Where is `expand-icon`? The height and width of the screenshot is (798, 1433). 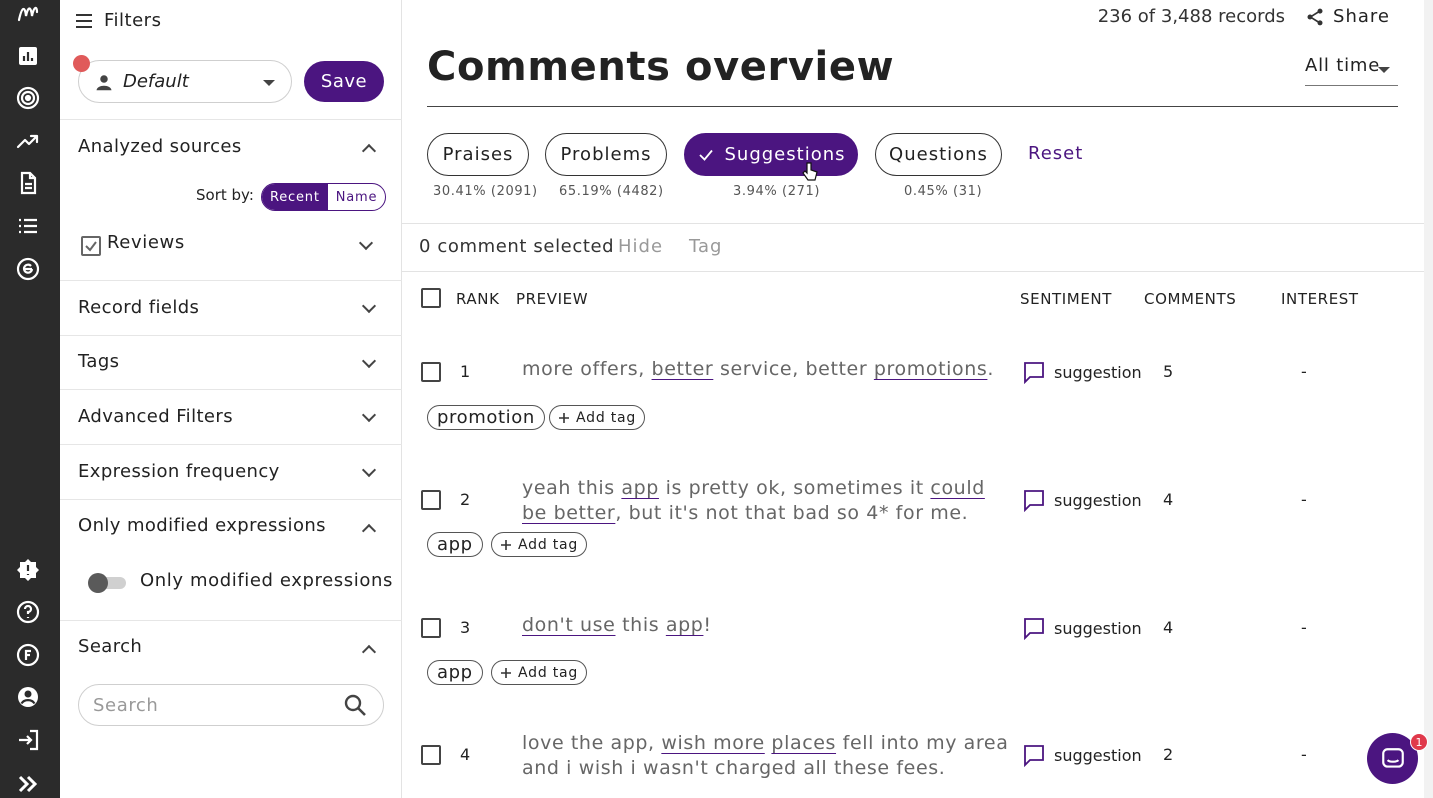 expand-icon is located at coordinates (28, 784).